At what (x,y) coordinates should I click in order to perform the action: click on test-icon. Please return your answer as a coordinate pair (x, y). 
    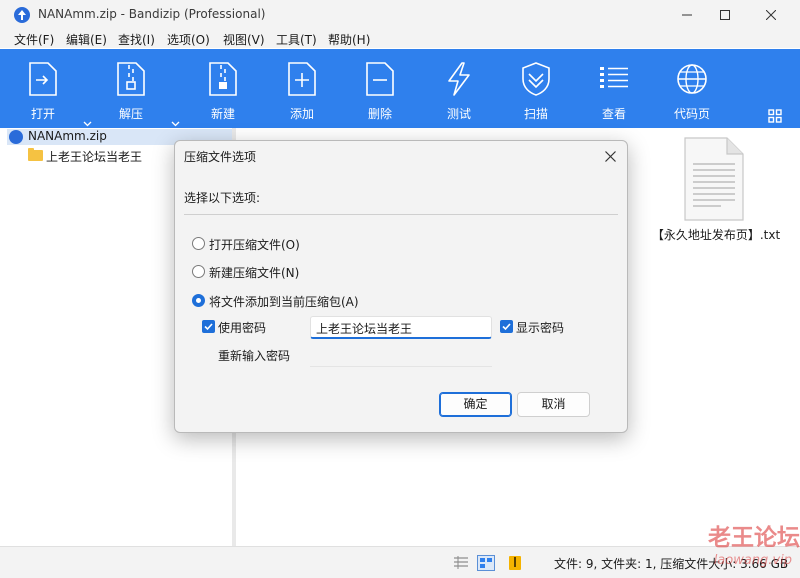
    Looking at the image, I should click on (459, 79).